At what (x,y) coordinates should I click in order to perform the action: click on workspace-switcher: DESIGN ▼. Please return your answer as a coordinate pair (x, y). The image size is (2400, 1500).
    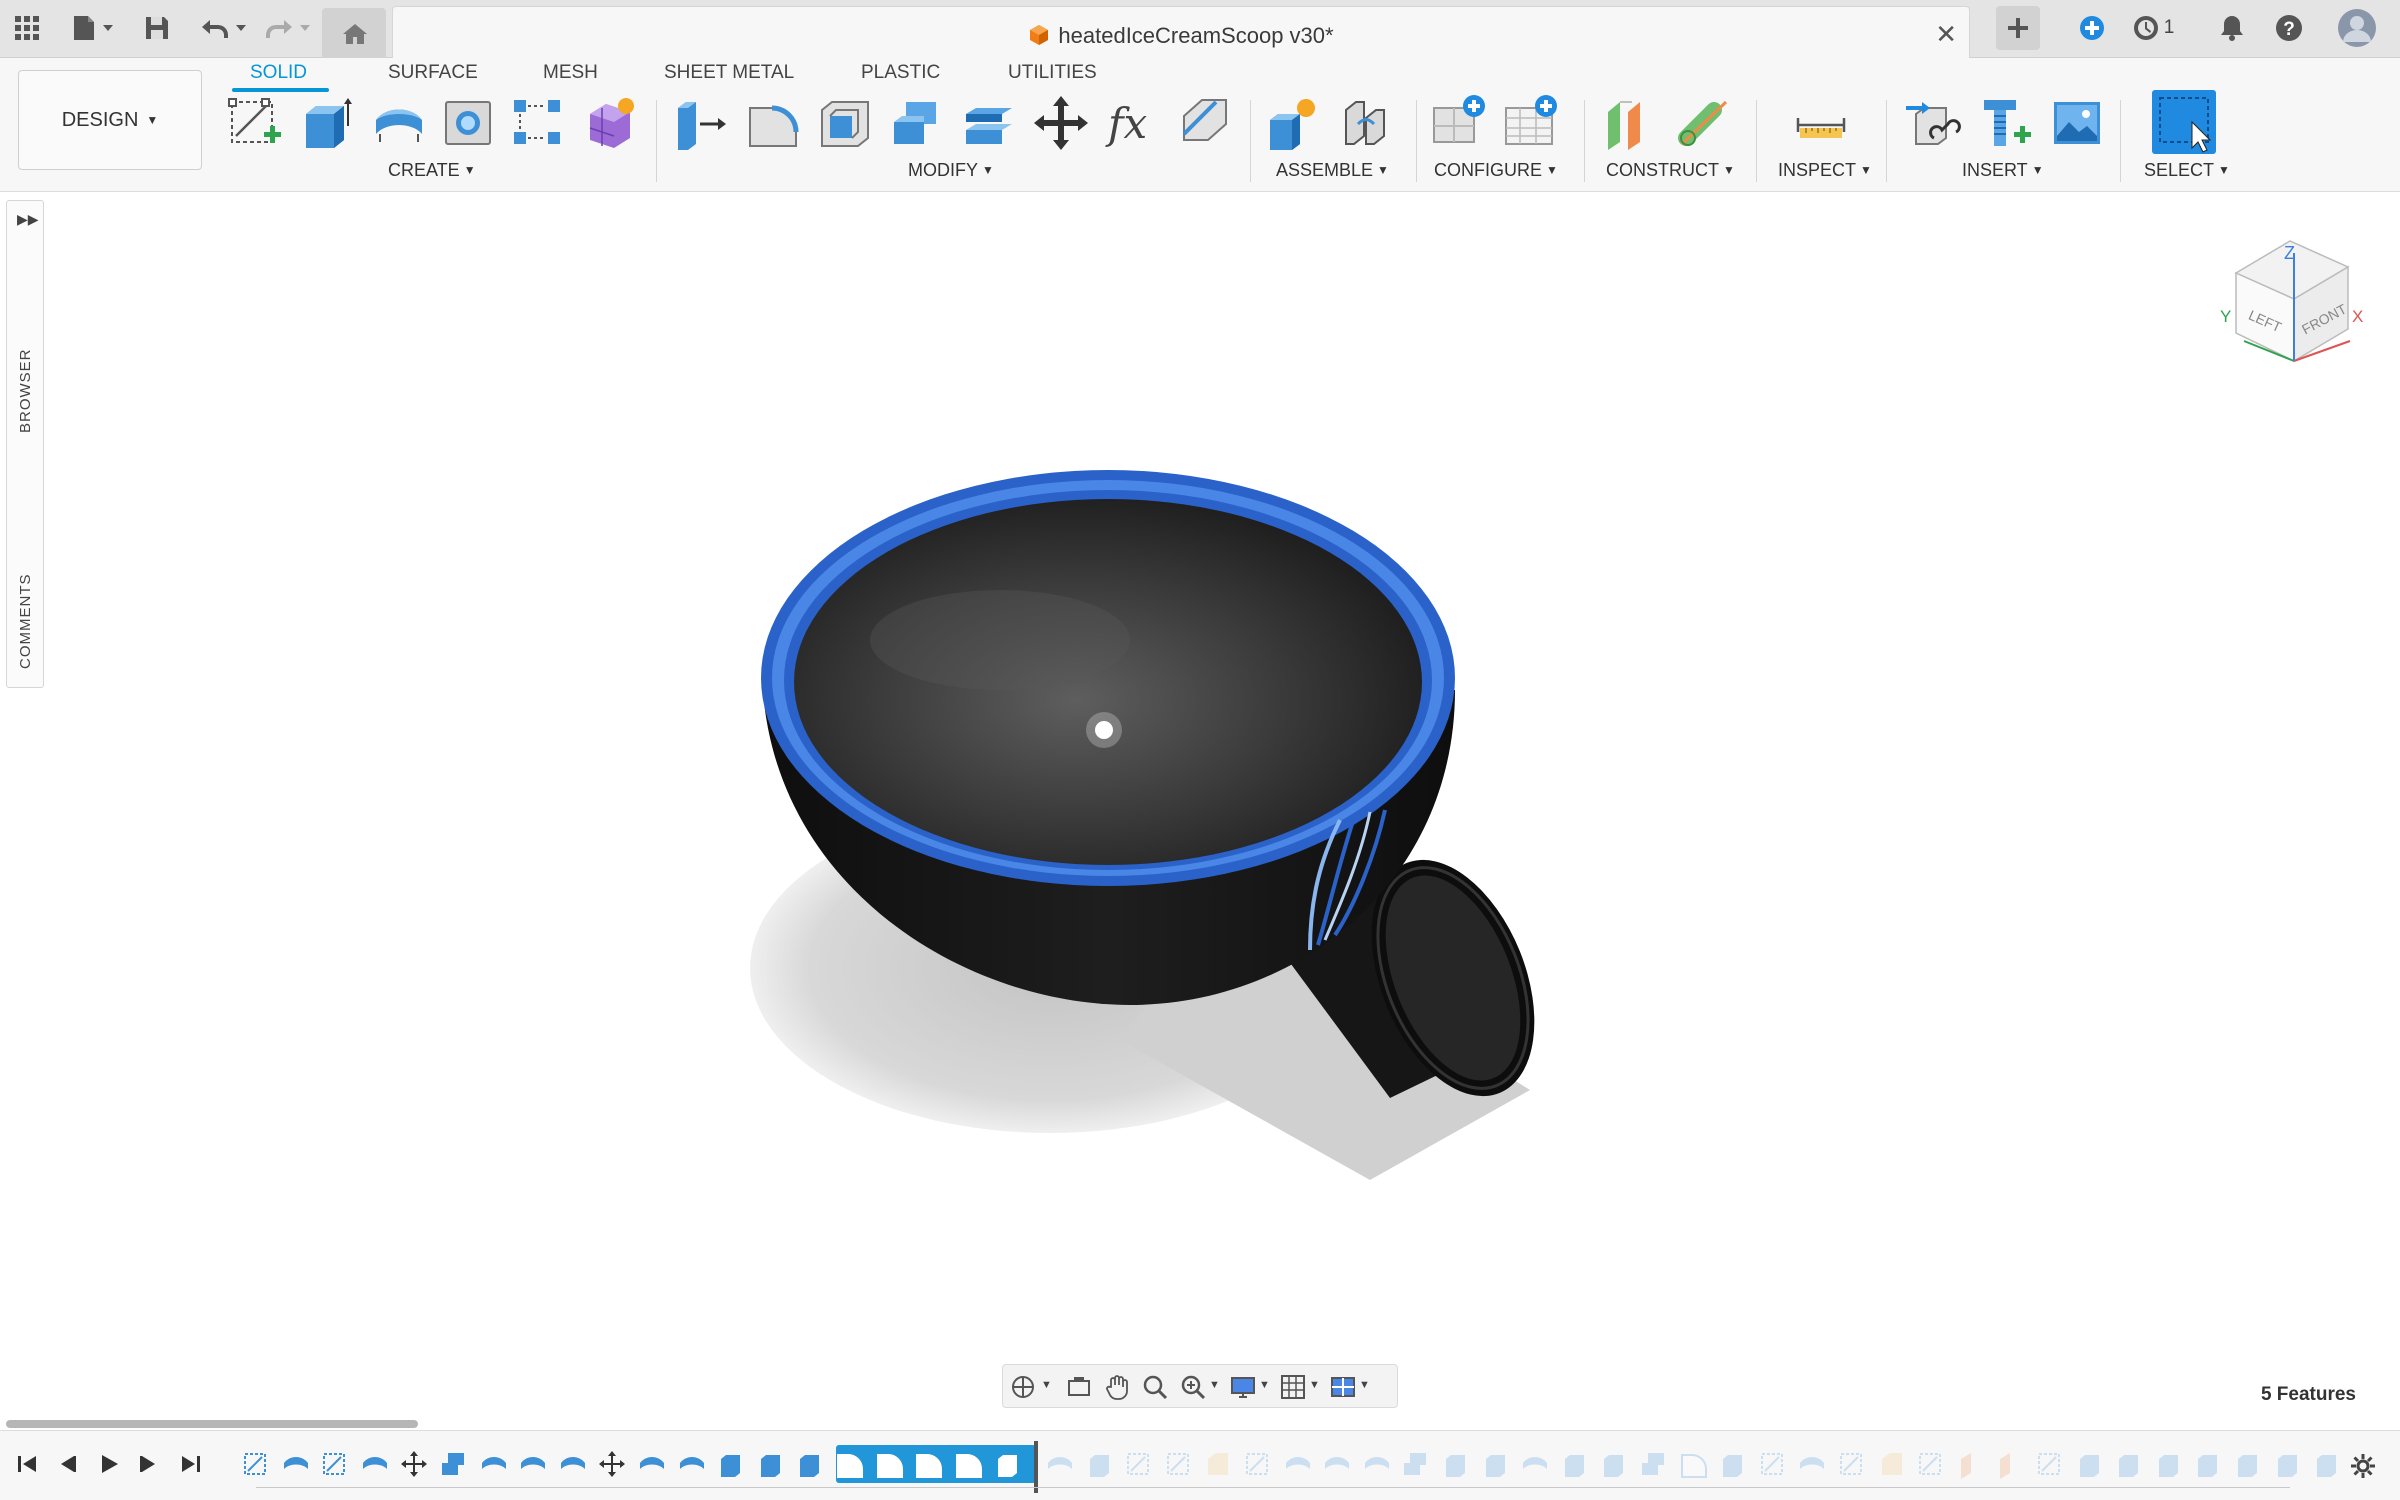
    Looking at the image, I should click on (110, 120).